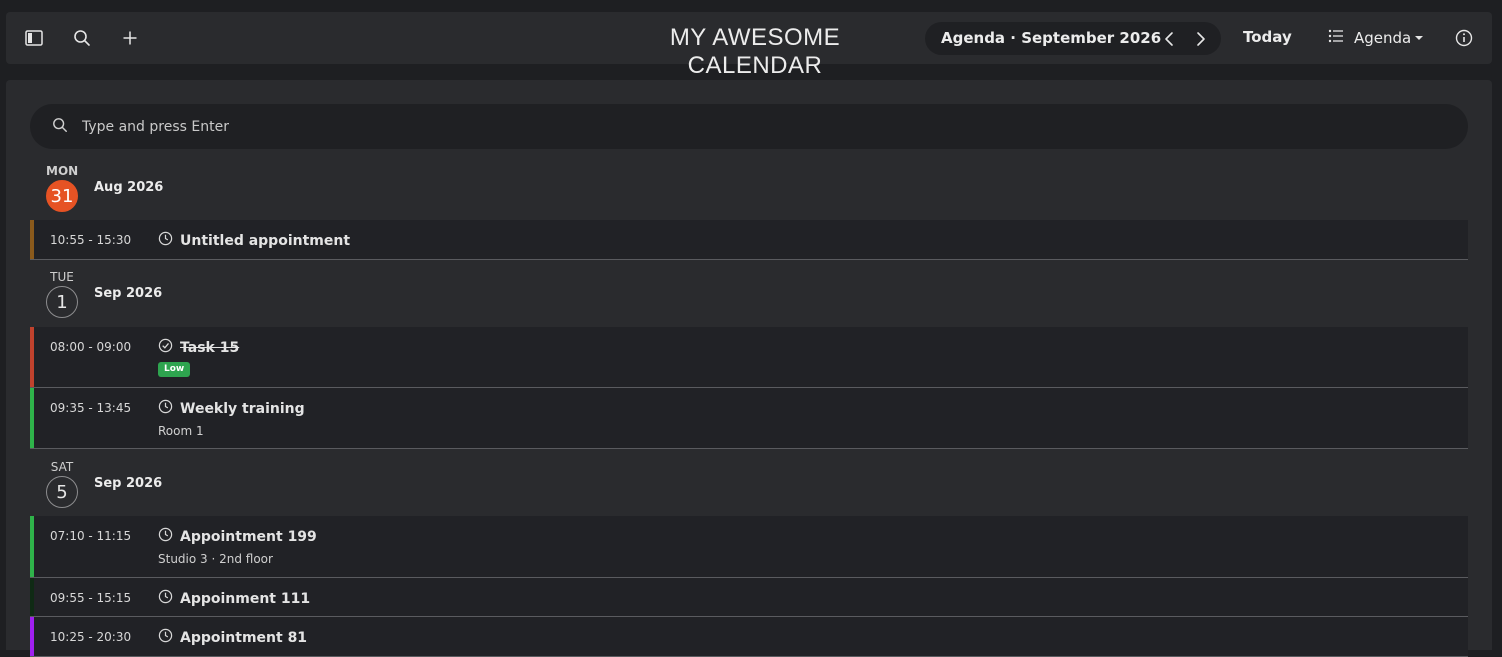 The height and width of the screenshot is (657, 1502). Describe the element at coordinates (749, 597) in the screenshot. I see `agenda-event: 09:55 - 15:15 Appoinment 111` at that location.